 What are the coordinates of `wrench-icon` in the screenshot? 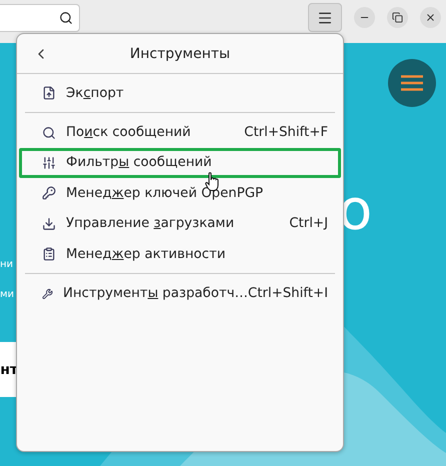 It's located at (48, 293).